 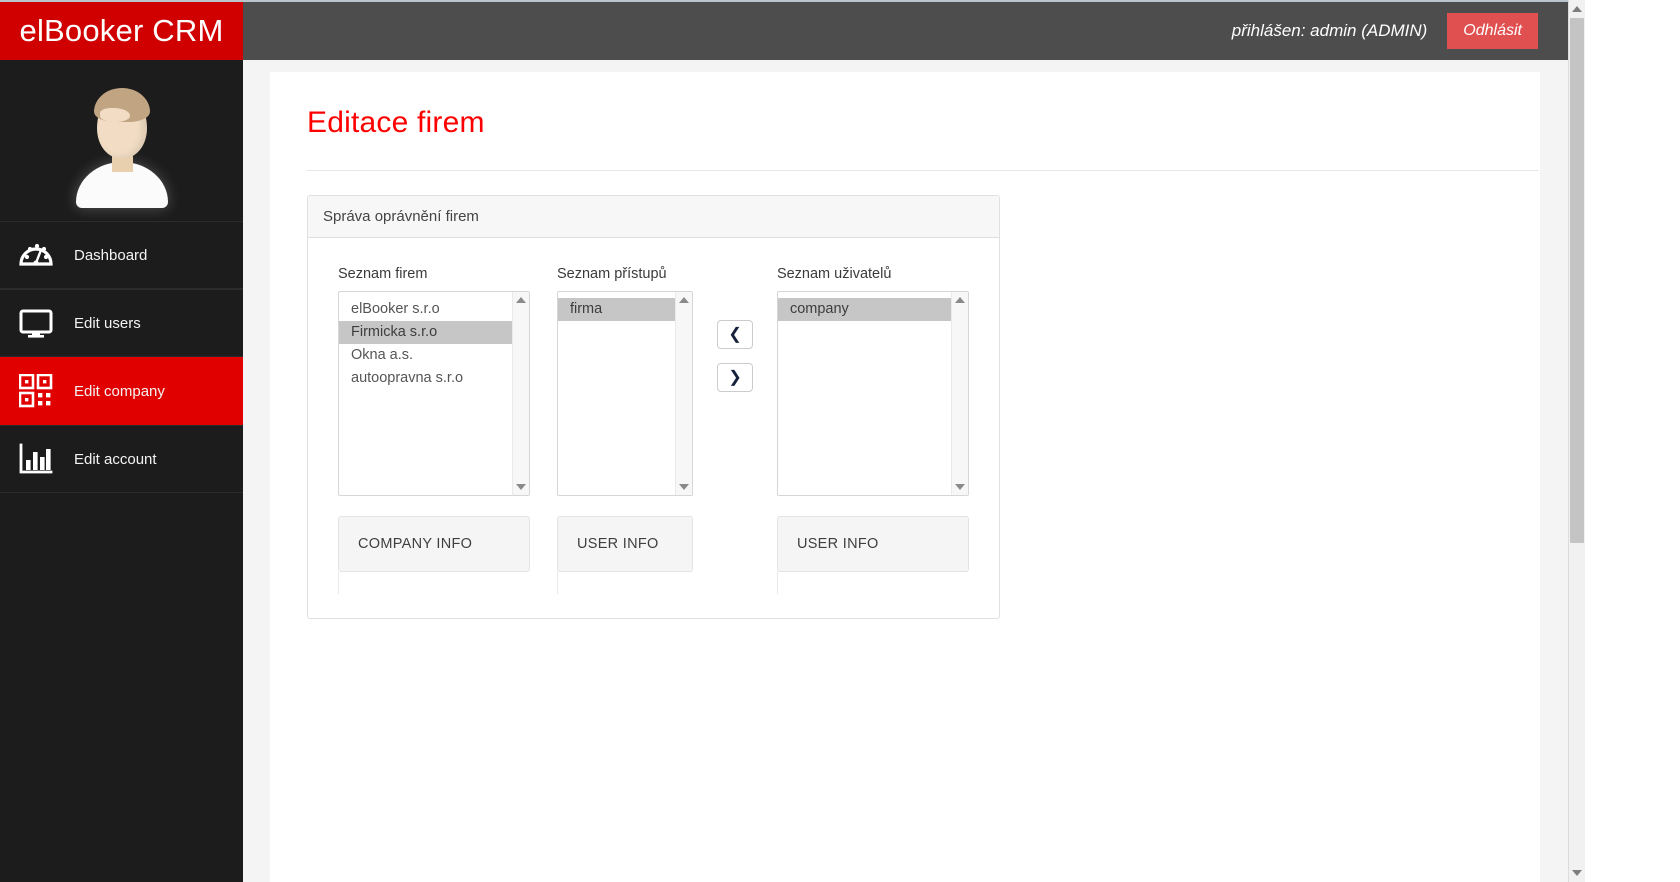 I want to click on top-bar-right: přihlášen: admin (ADMIN) Odhlásit, so click(x=905, y=30).